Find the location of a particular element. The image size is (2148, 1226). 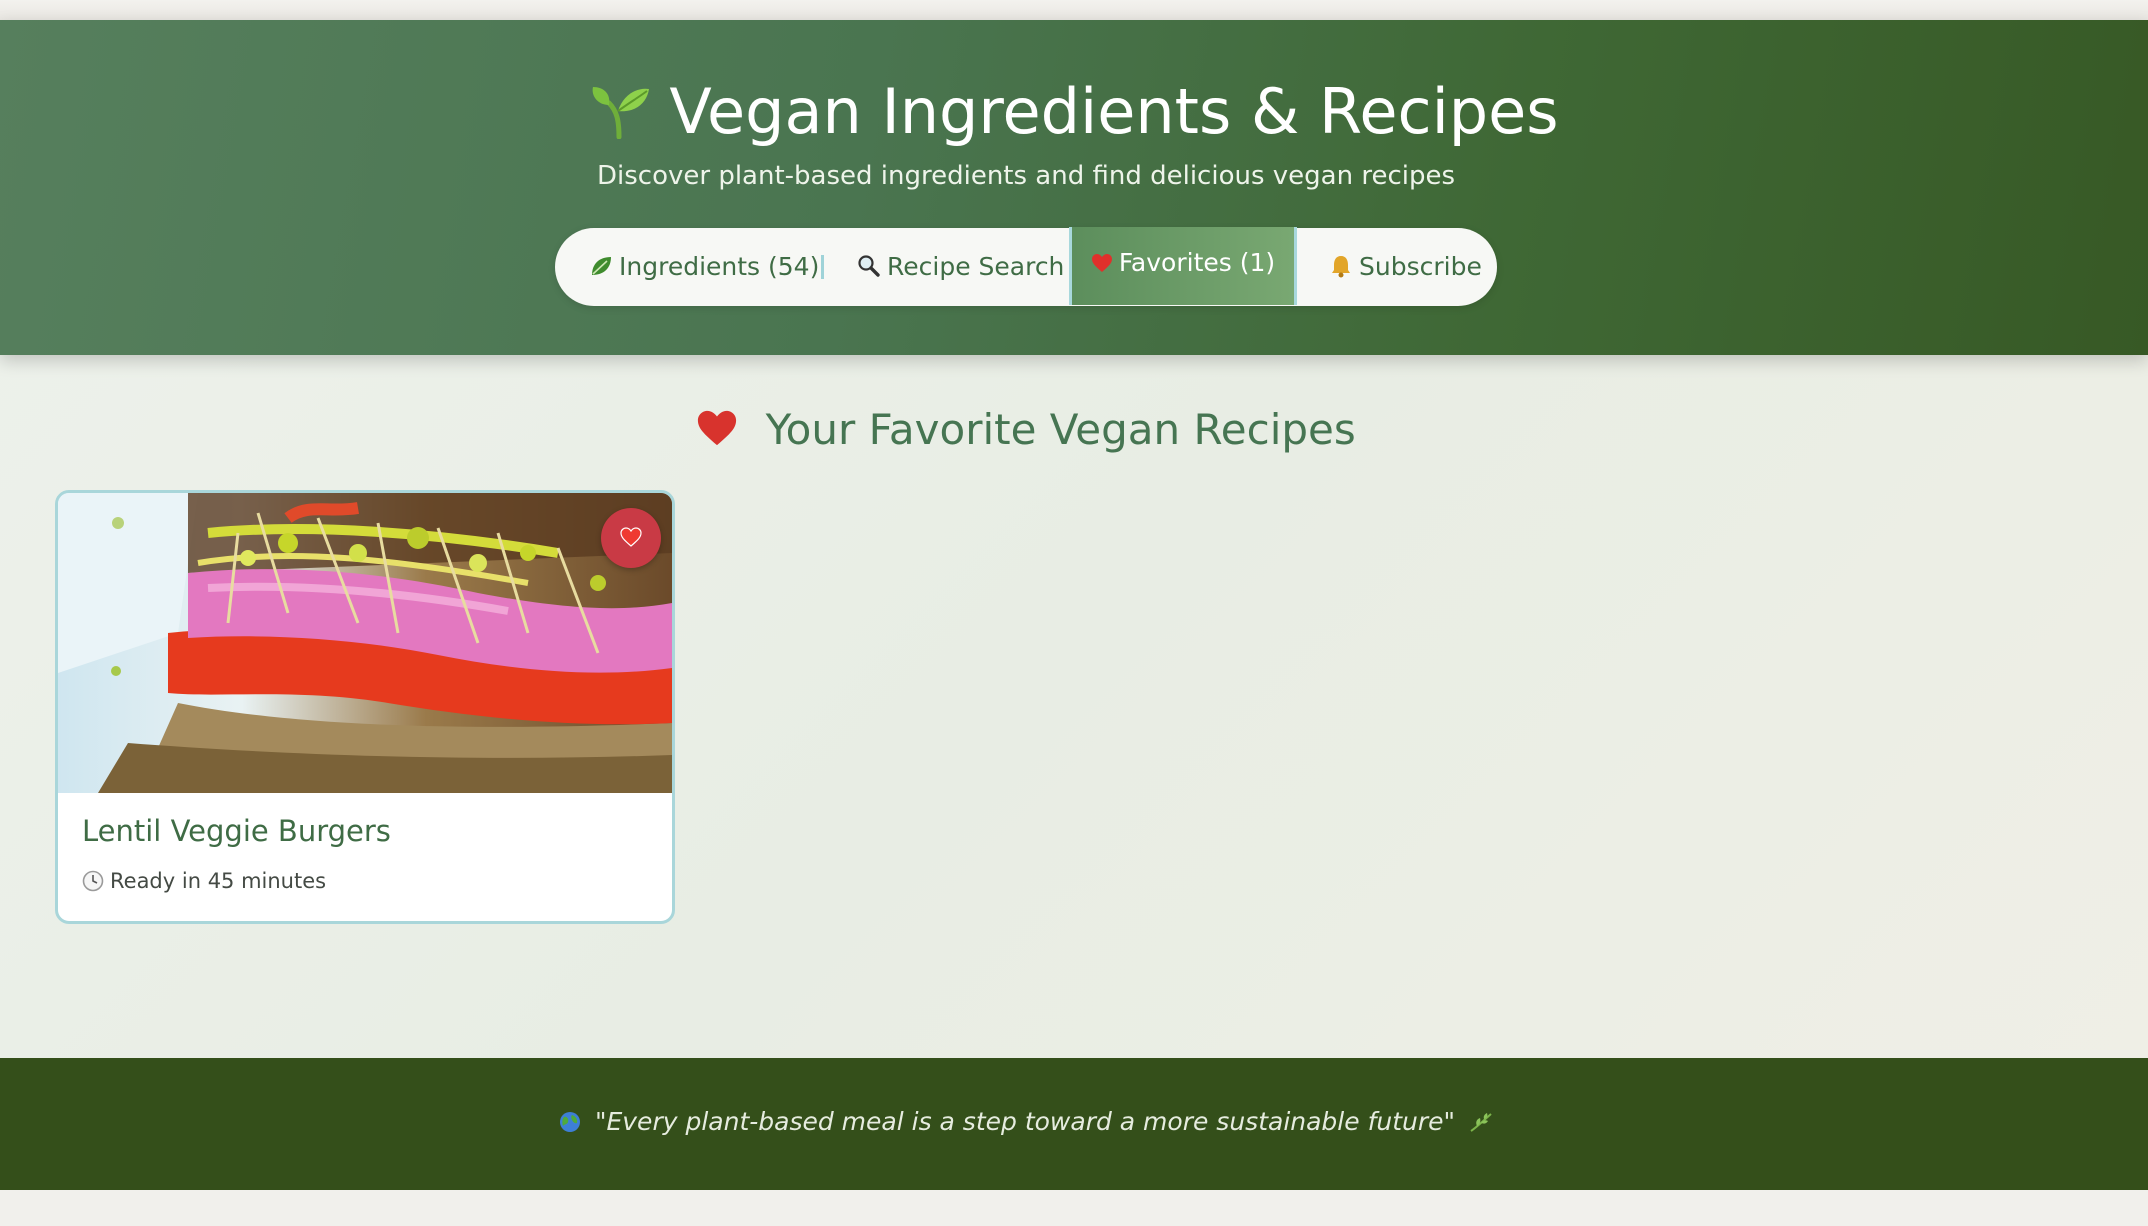

leaf-icon is located at coordinates (601, 269).